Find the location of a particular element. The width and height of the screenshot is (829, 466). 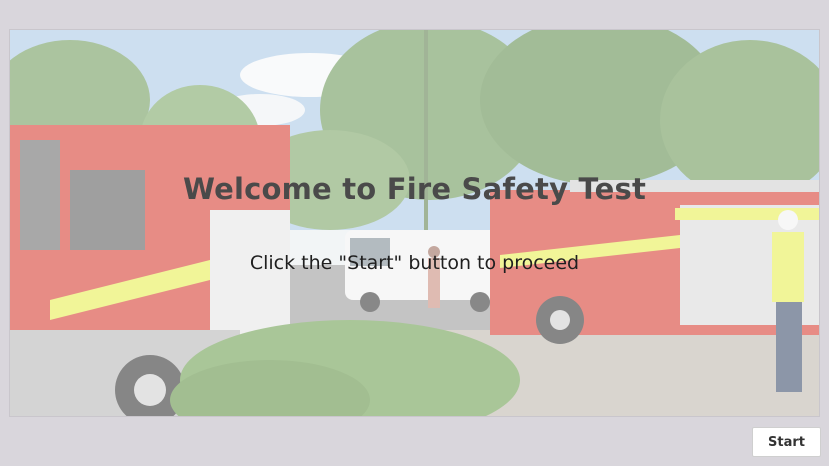

start-button: Start is located at coordinates (786, 442).